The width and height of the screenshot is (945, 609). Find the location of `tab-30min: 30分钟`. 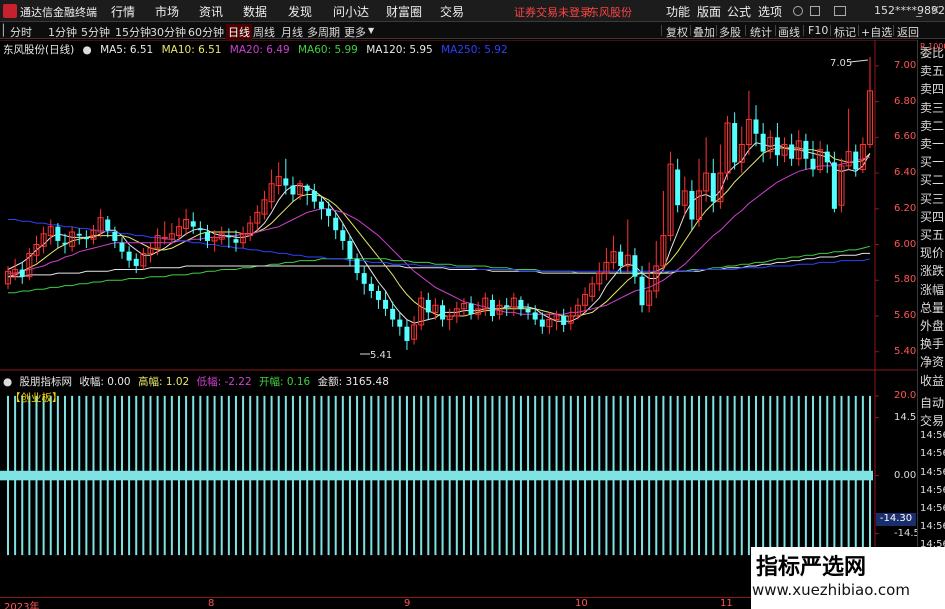

tab-30min: 30分钟 is located at coordinates (168, 32).